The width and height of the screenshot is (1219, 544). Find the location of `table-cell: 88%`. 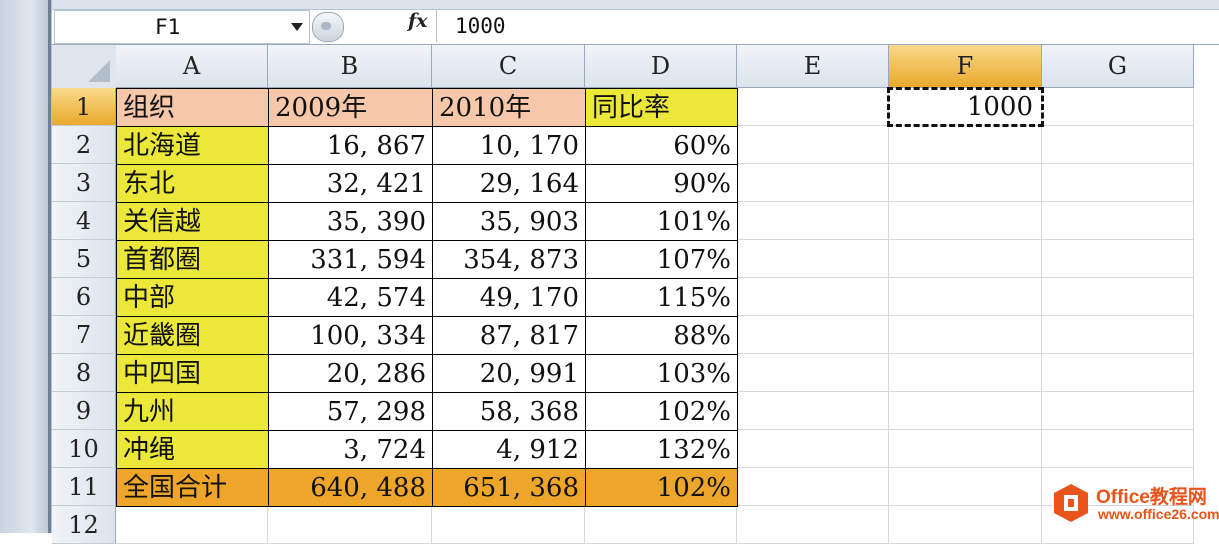

table-cell: 88% is located at coordinates (661, 335).